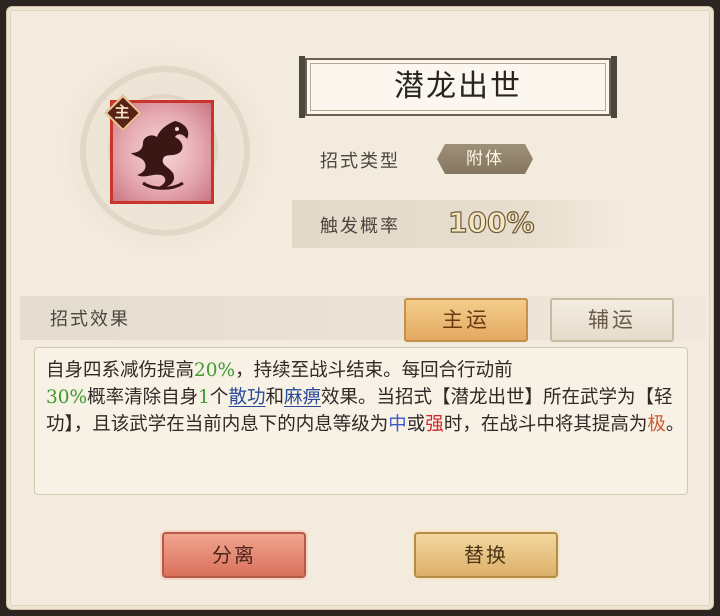 This screenshot has width=720, height=616. Describe the element at coordinates (274, 397) in the screenshot. I see `desc-text: 和` at that location.